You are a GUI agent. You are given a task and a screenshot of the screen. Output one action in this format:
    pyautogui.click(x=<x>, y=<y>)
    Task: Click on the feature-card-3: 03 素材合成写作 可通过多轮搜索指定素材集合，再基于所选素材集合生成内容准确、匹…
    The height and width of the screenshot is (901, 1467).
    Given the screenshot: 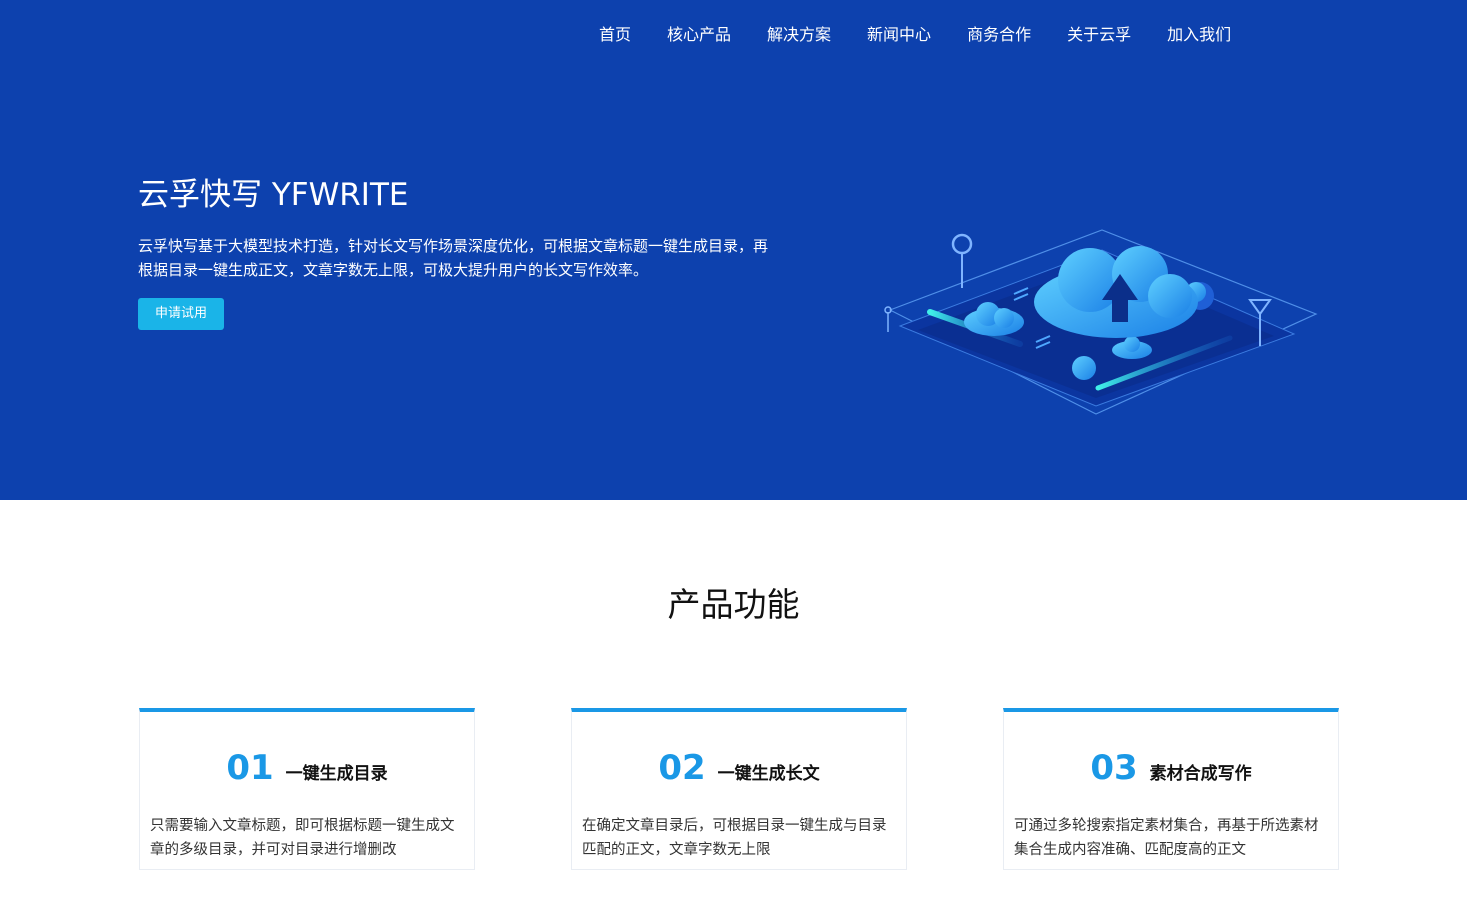 What is the action you would take?
    pyautogui.click(x=1171, y=789)
    